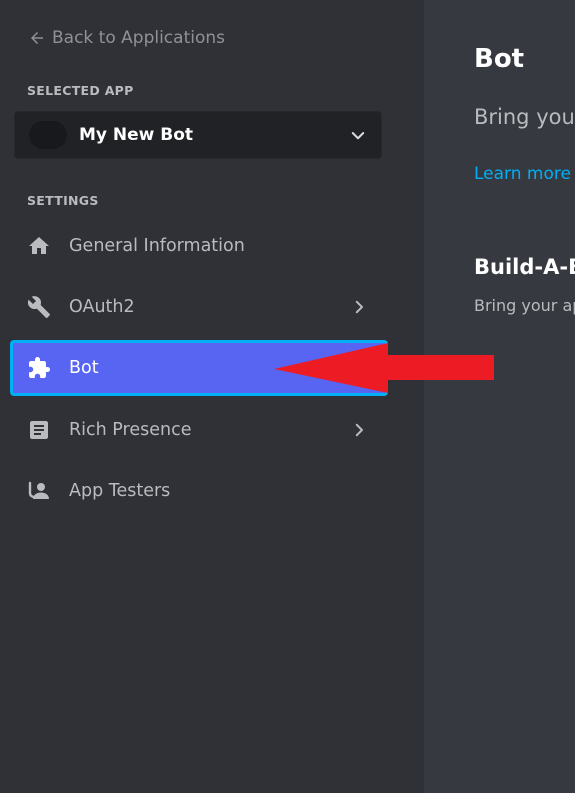 The image size is (575, 793). I want to click on learn-more-link: Learn more a, so click(524, 174).